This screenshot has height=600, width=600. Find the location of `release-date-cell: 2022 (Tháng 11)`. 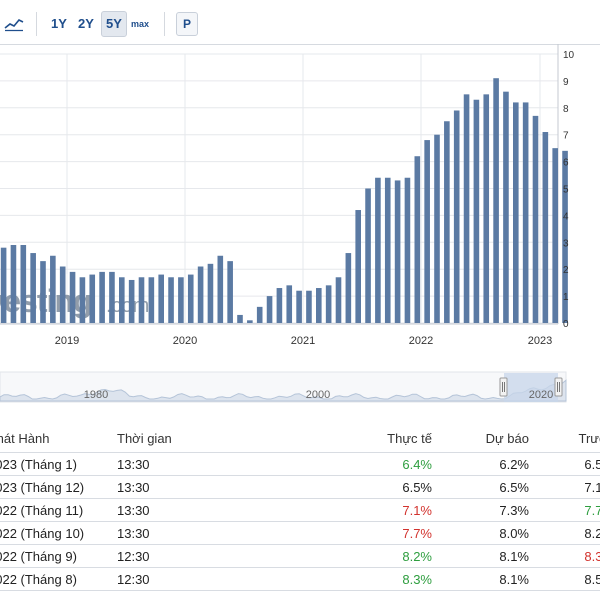

release-date-cell: 2022 (Tháng 11) is located at coordinates (42, 510).